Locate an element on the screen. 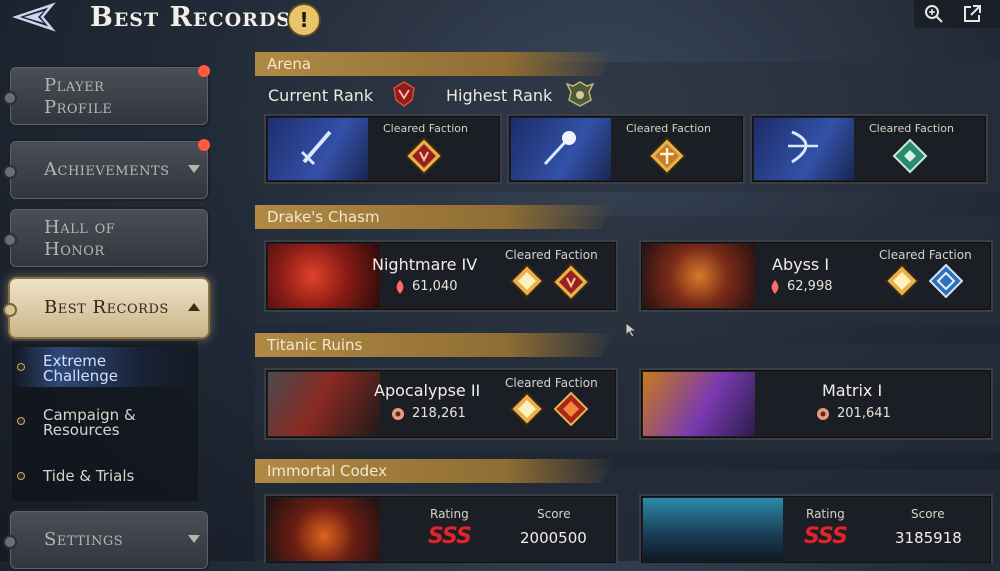 The width and height of the screenshot is (1000, 571). score-value: 62,998 is located at coordinates (810, 286).